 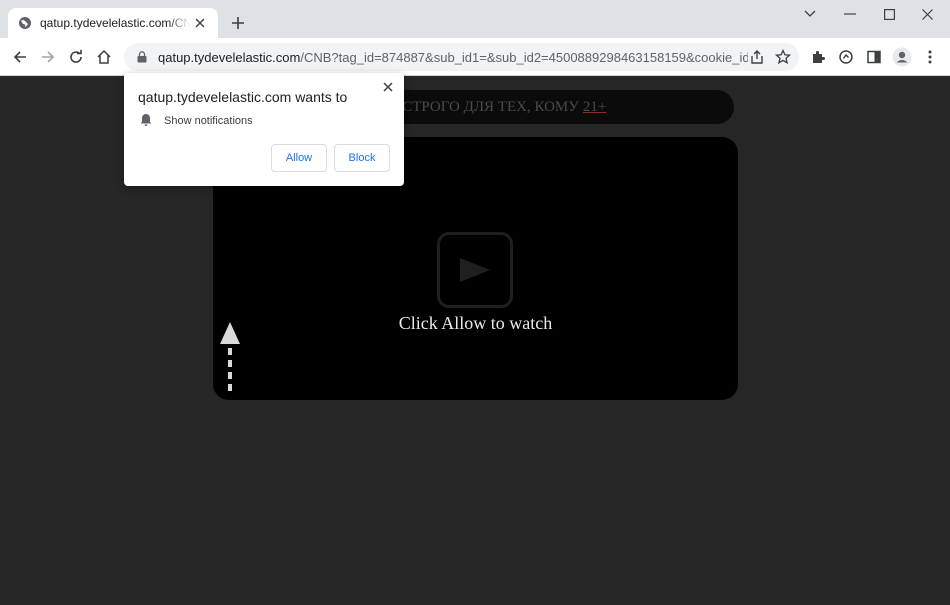 What do you see at coordinates (810, 14) in the screenshot?
I see `chevron-down-icon` at bounding box center [810, 14].